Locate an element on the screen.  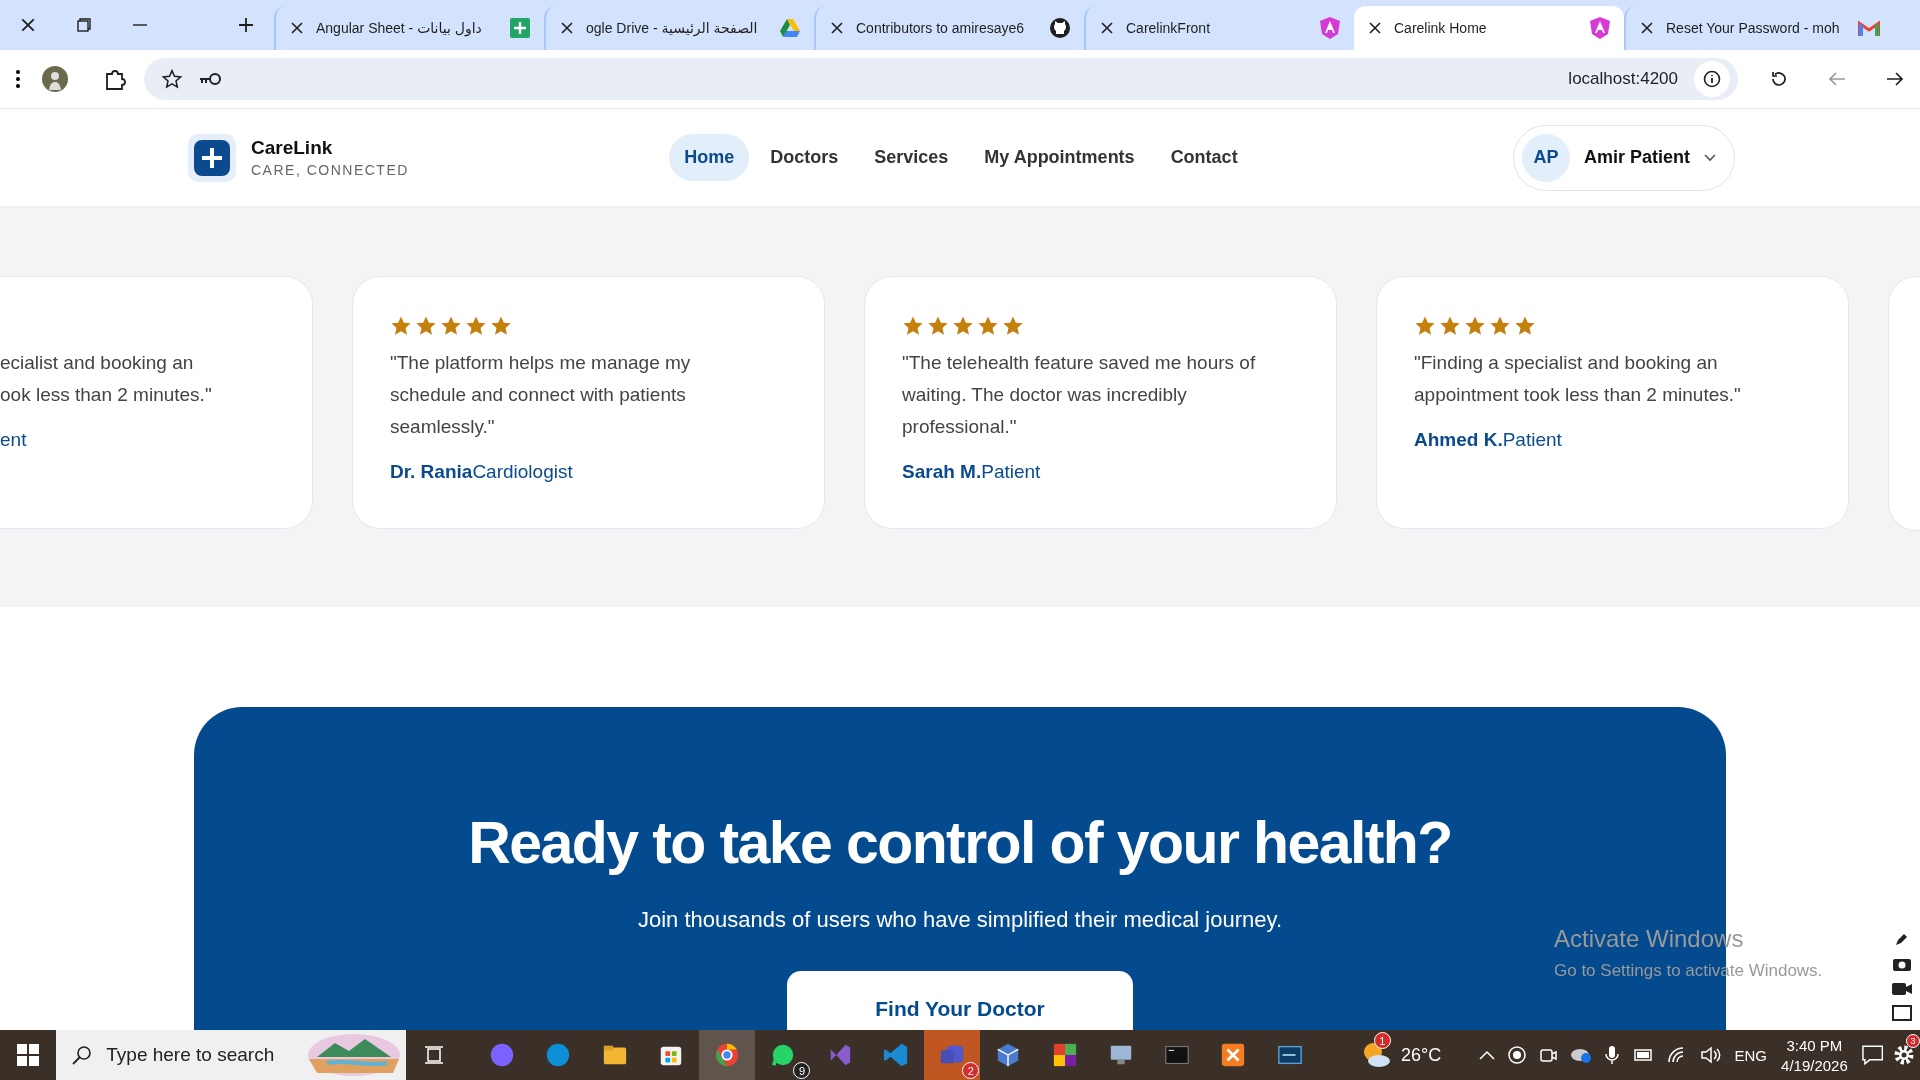
notification-badge: 1 is located at coordinates (1382, 1040).